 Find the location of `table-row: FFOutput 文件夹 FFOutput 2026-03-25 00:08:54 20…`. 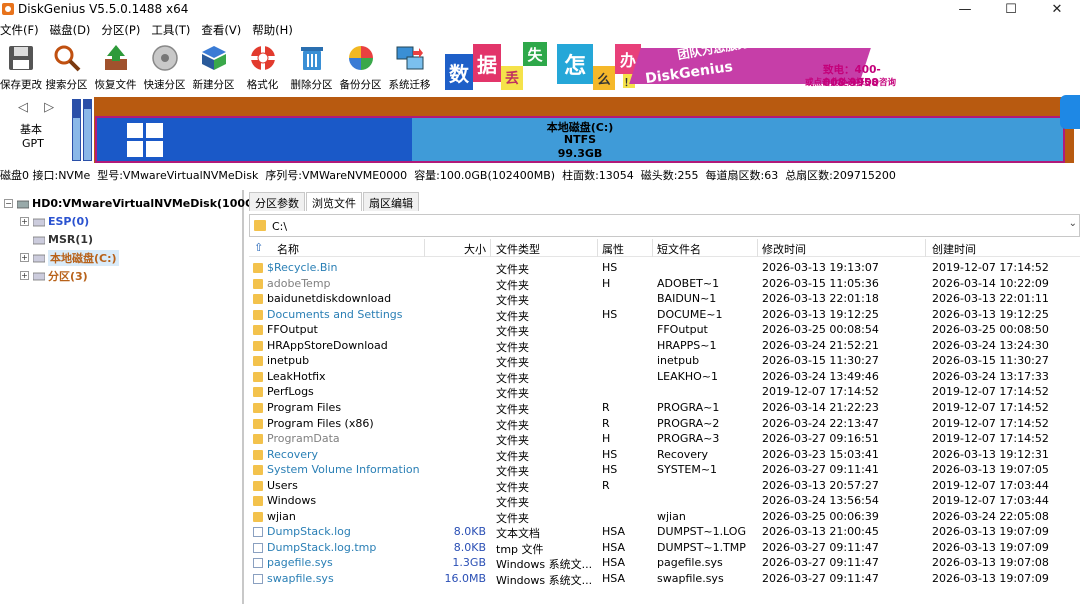

table-row: FFOutput 文件夹 FFOutput 2026-03-25 00:08:54 20… is located at coordinates (664, 330).